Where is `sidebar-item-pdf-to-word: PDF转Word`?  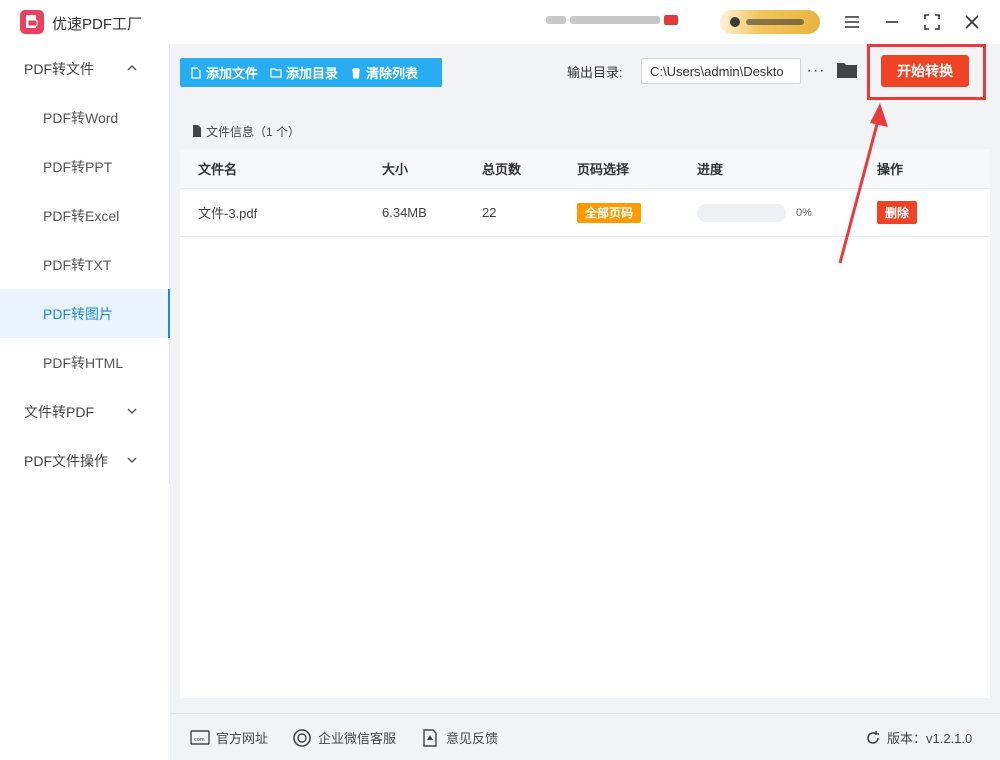 sidebar-item-pdf-to-word: PDF转Word is located at coordinates (84, 117).